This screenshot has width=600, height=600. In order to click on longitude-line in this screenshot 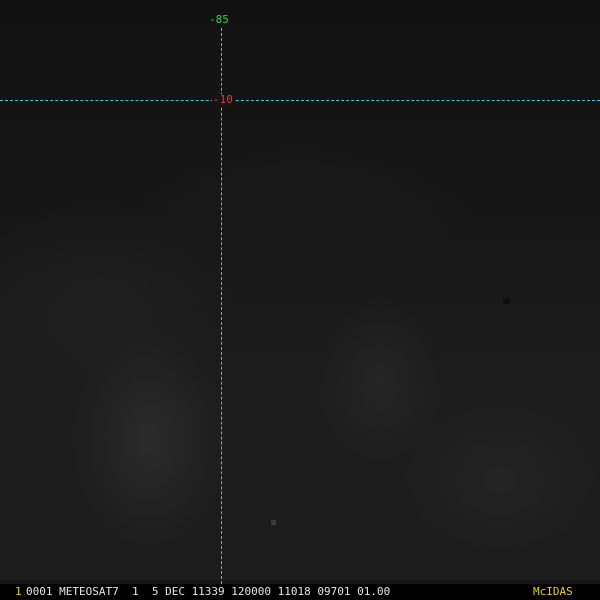, I will do `click(221, 306)`.